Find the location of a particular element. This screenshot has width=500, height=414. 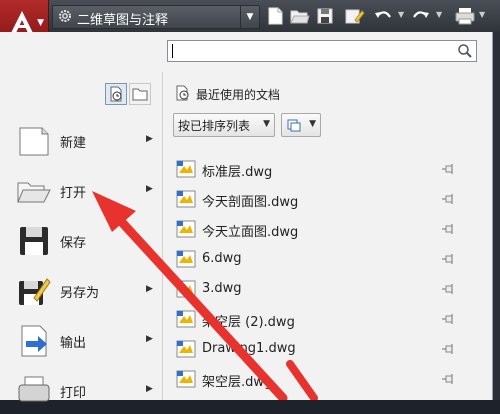

title-bar: ▼ 二维草图与注释 ▼ ▼ ▼ ▼ is located at coordinates (250, 22).